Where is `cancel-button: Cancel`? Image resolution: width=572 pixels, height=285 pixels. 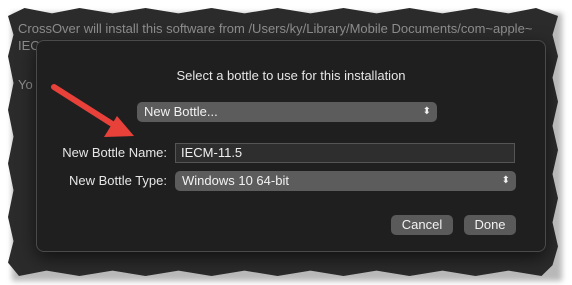 cancel-button: Cancel is located at coordinates (422, 225).